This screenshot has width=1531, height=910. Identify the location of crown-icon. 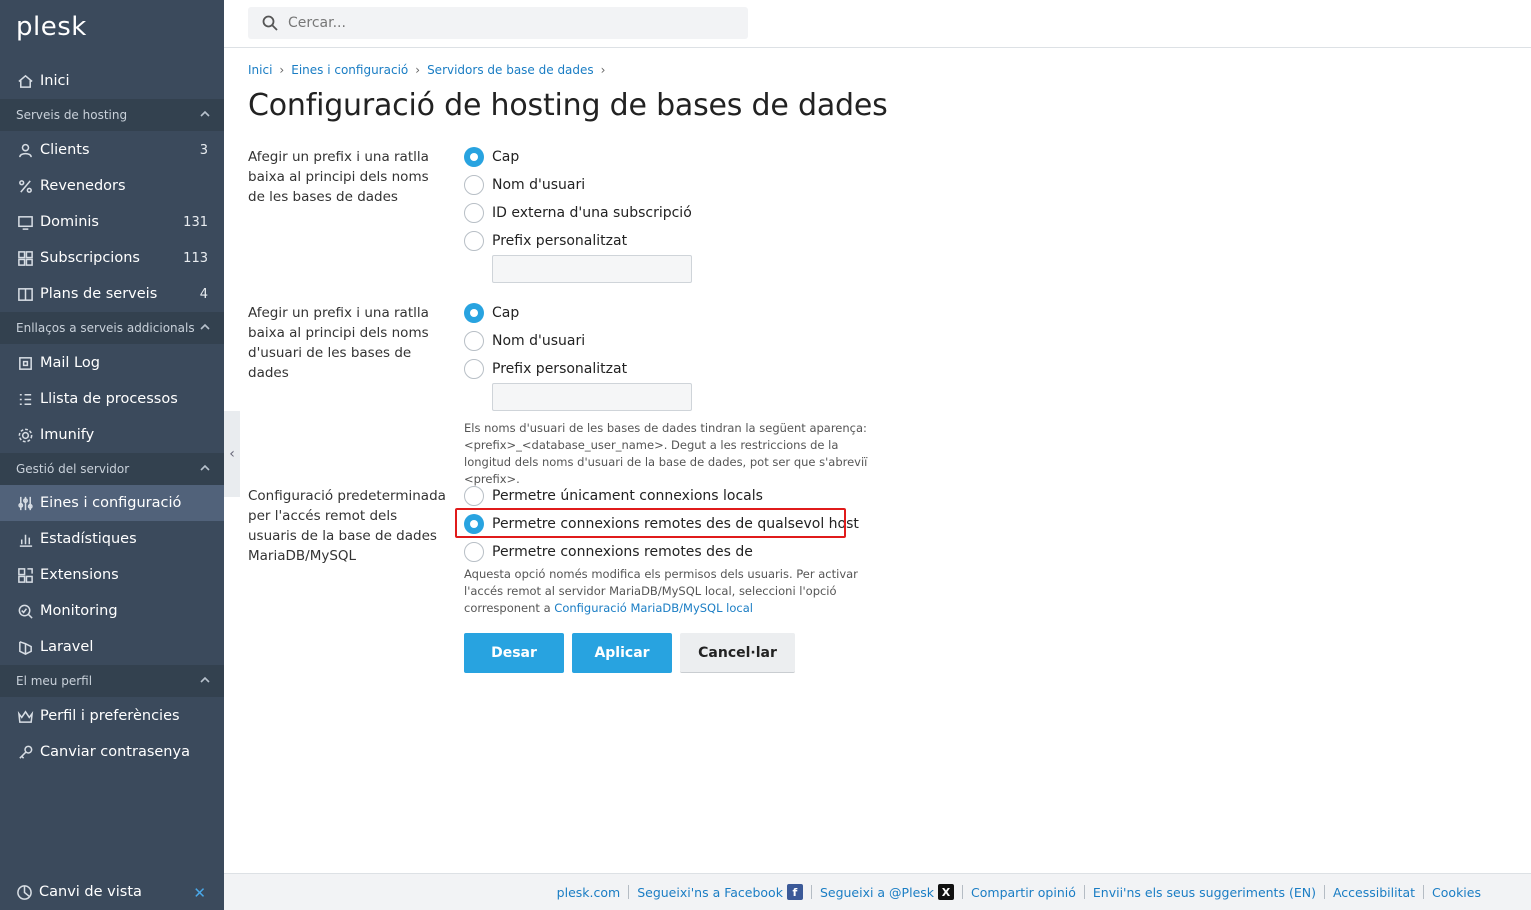
(25, 716).